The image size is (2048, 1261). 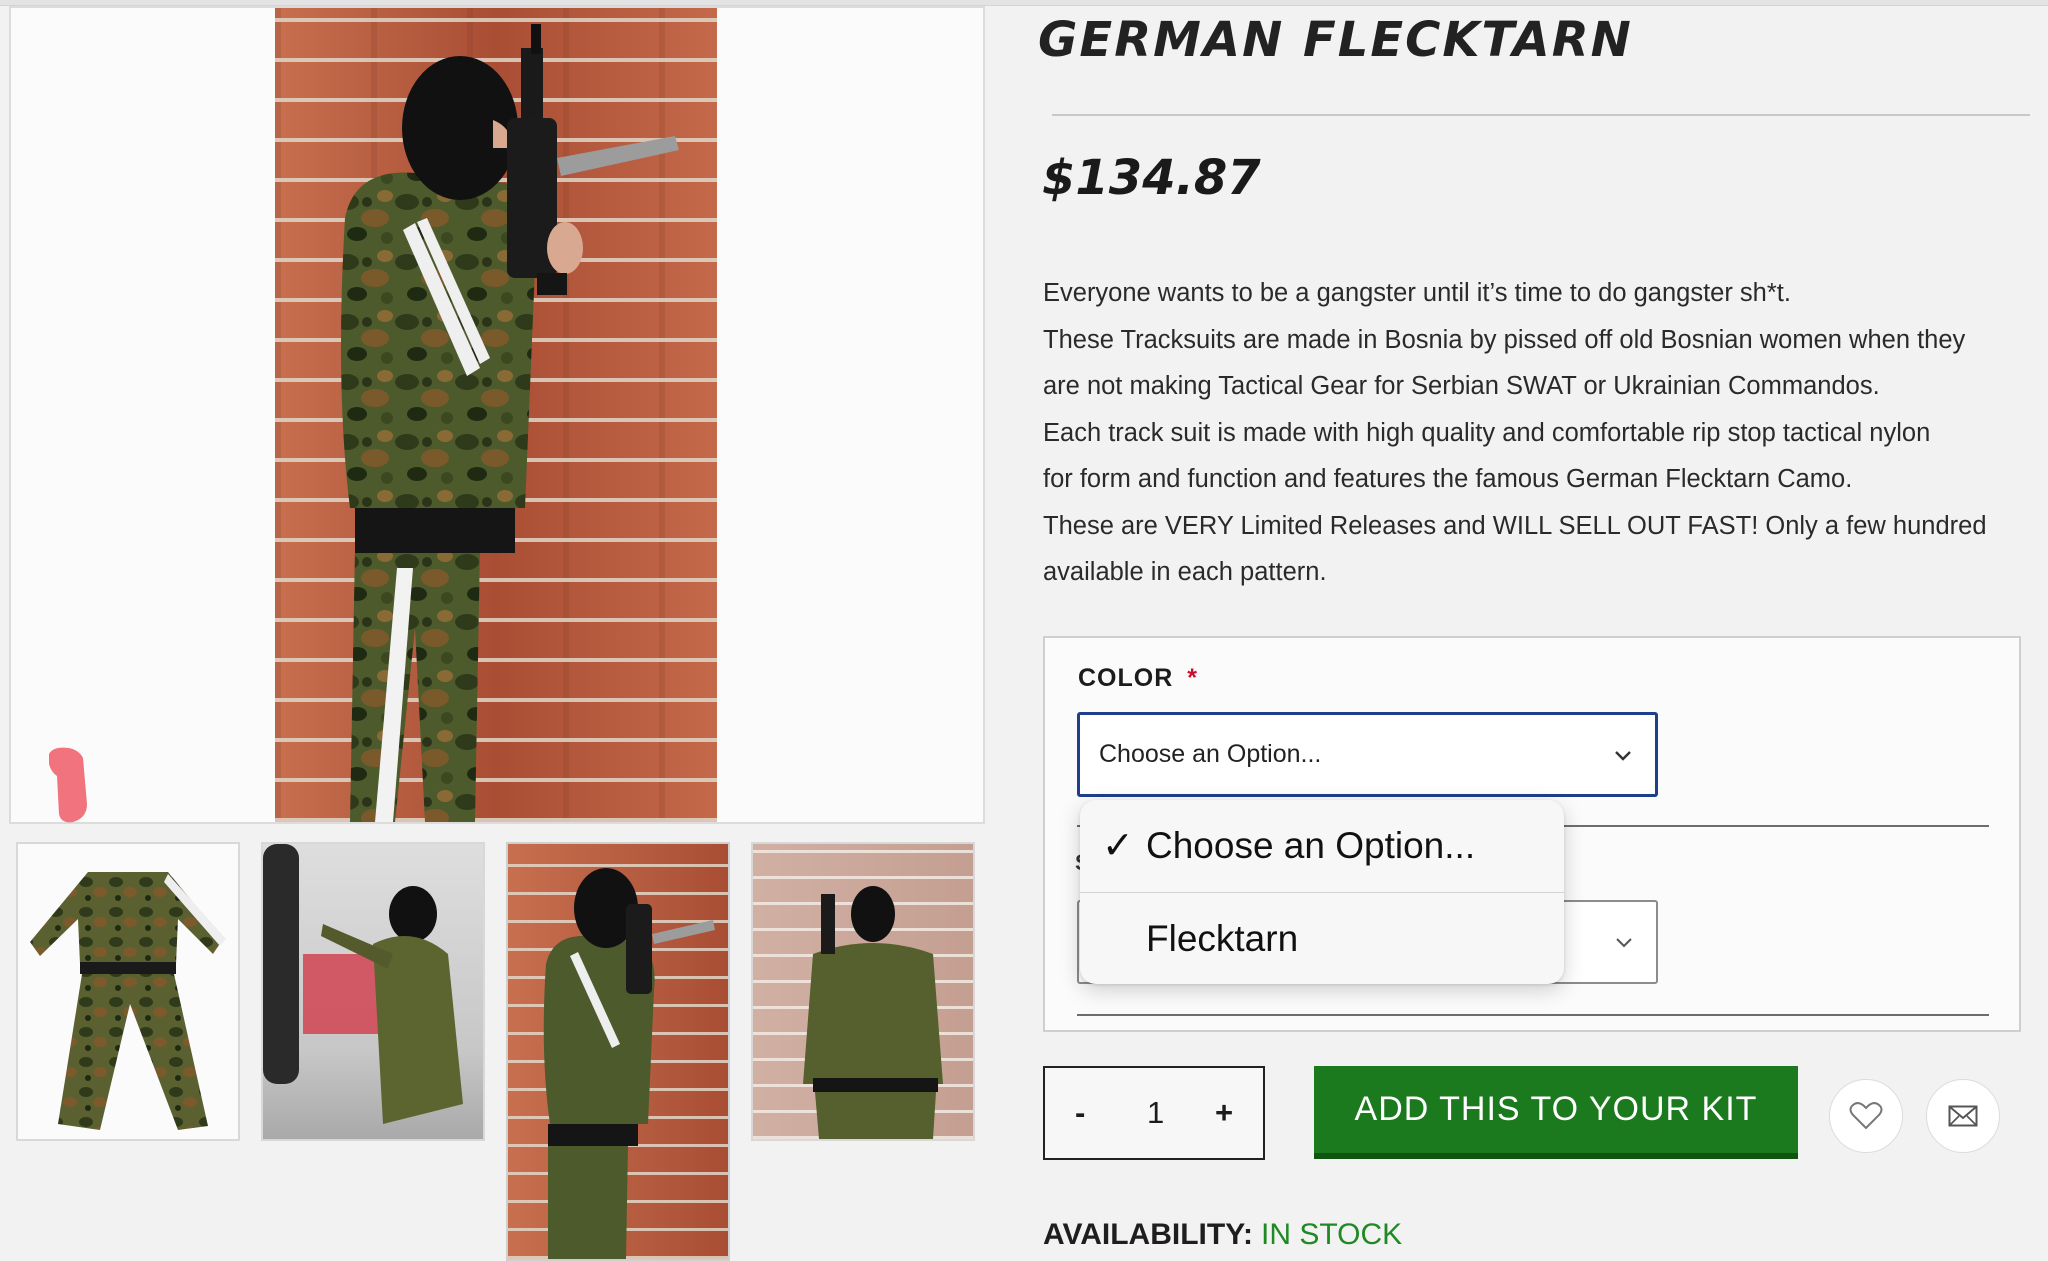 I want to click on thumbnail-punching-bag, so click(x=373, y=991).